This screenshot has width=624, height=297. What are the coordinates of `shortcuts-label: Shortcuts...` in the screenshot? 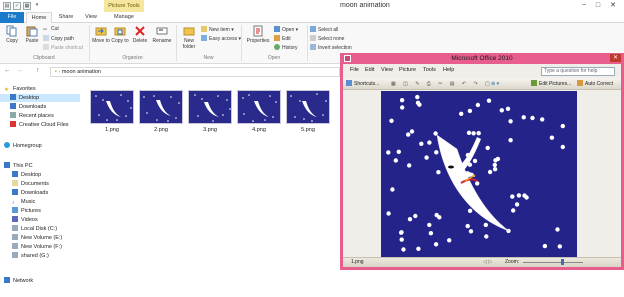 It's located at (367, 84).